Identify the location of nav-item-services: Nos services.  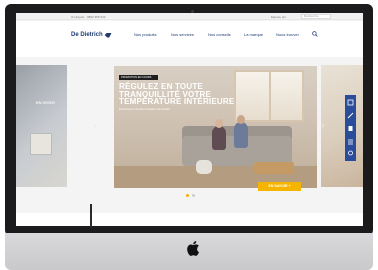
(182, 34).